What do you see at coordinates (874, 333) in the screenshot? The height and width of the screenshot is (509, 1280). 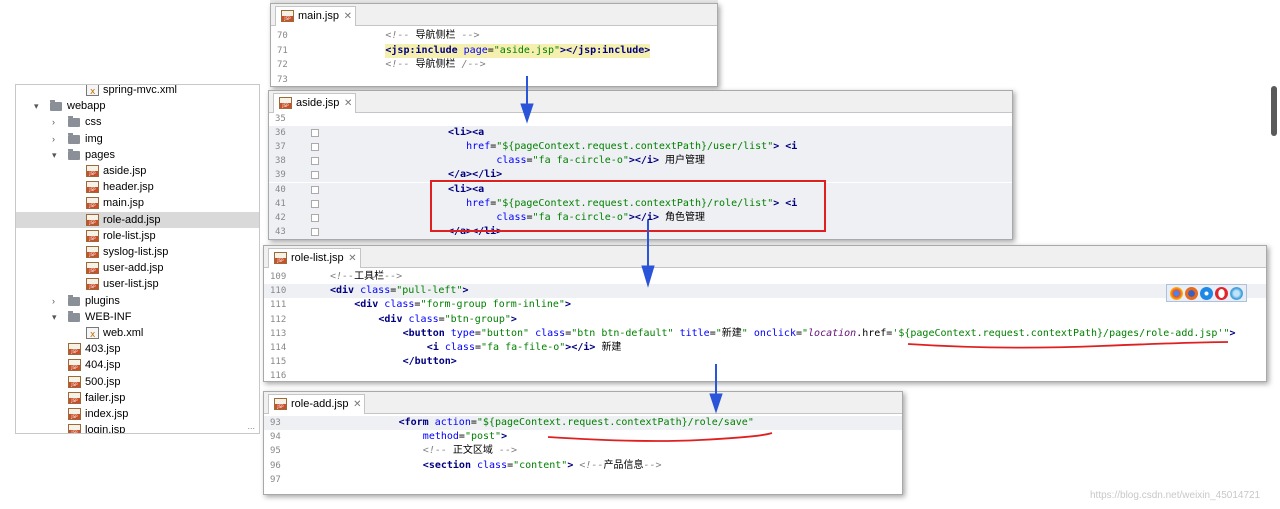 I see `code-token: .href=` at bounding box center [874, 333].